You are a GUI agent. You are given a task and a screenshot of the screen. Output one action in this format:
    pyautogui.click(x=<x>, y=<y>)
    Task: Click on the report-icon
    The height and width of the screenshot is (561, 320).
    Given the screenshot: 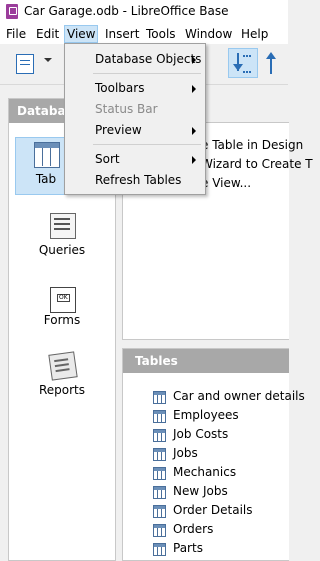 What is the action you would take?
    pyautogui.click(x=63, y=366)
    